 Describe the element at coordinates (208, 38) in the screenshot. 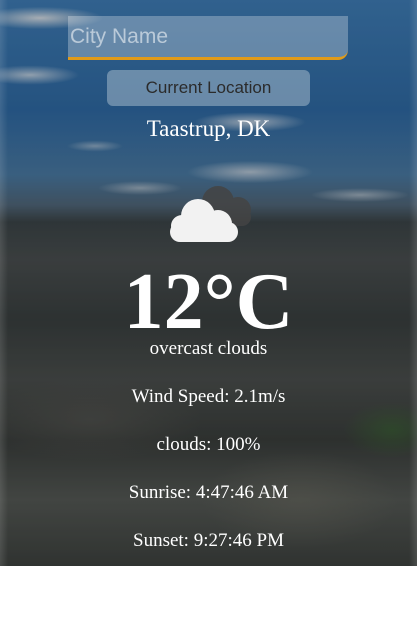

I see `city-search-input` at that location.